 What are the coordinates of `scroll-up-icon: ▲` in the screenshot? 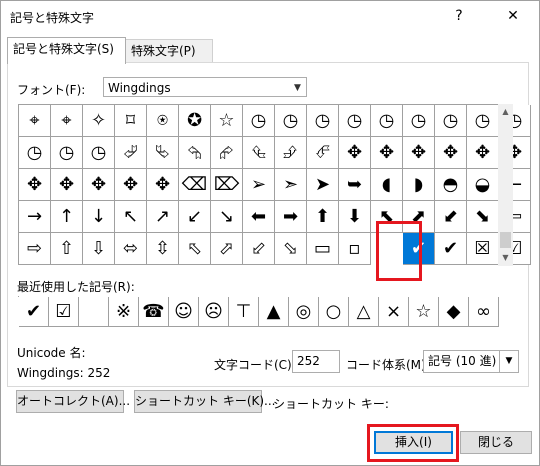 It's located at (505, 112).